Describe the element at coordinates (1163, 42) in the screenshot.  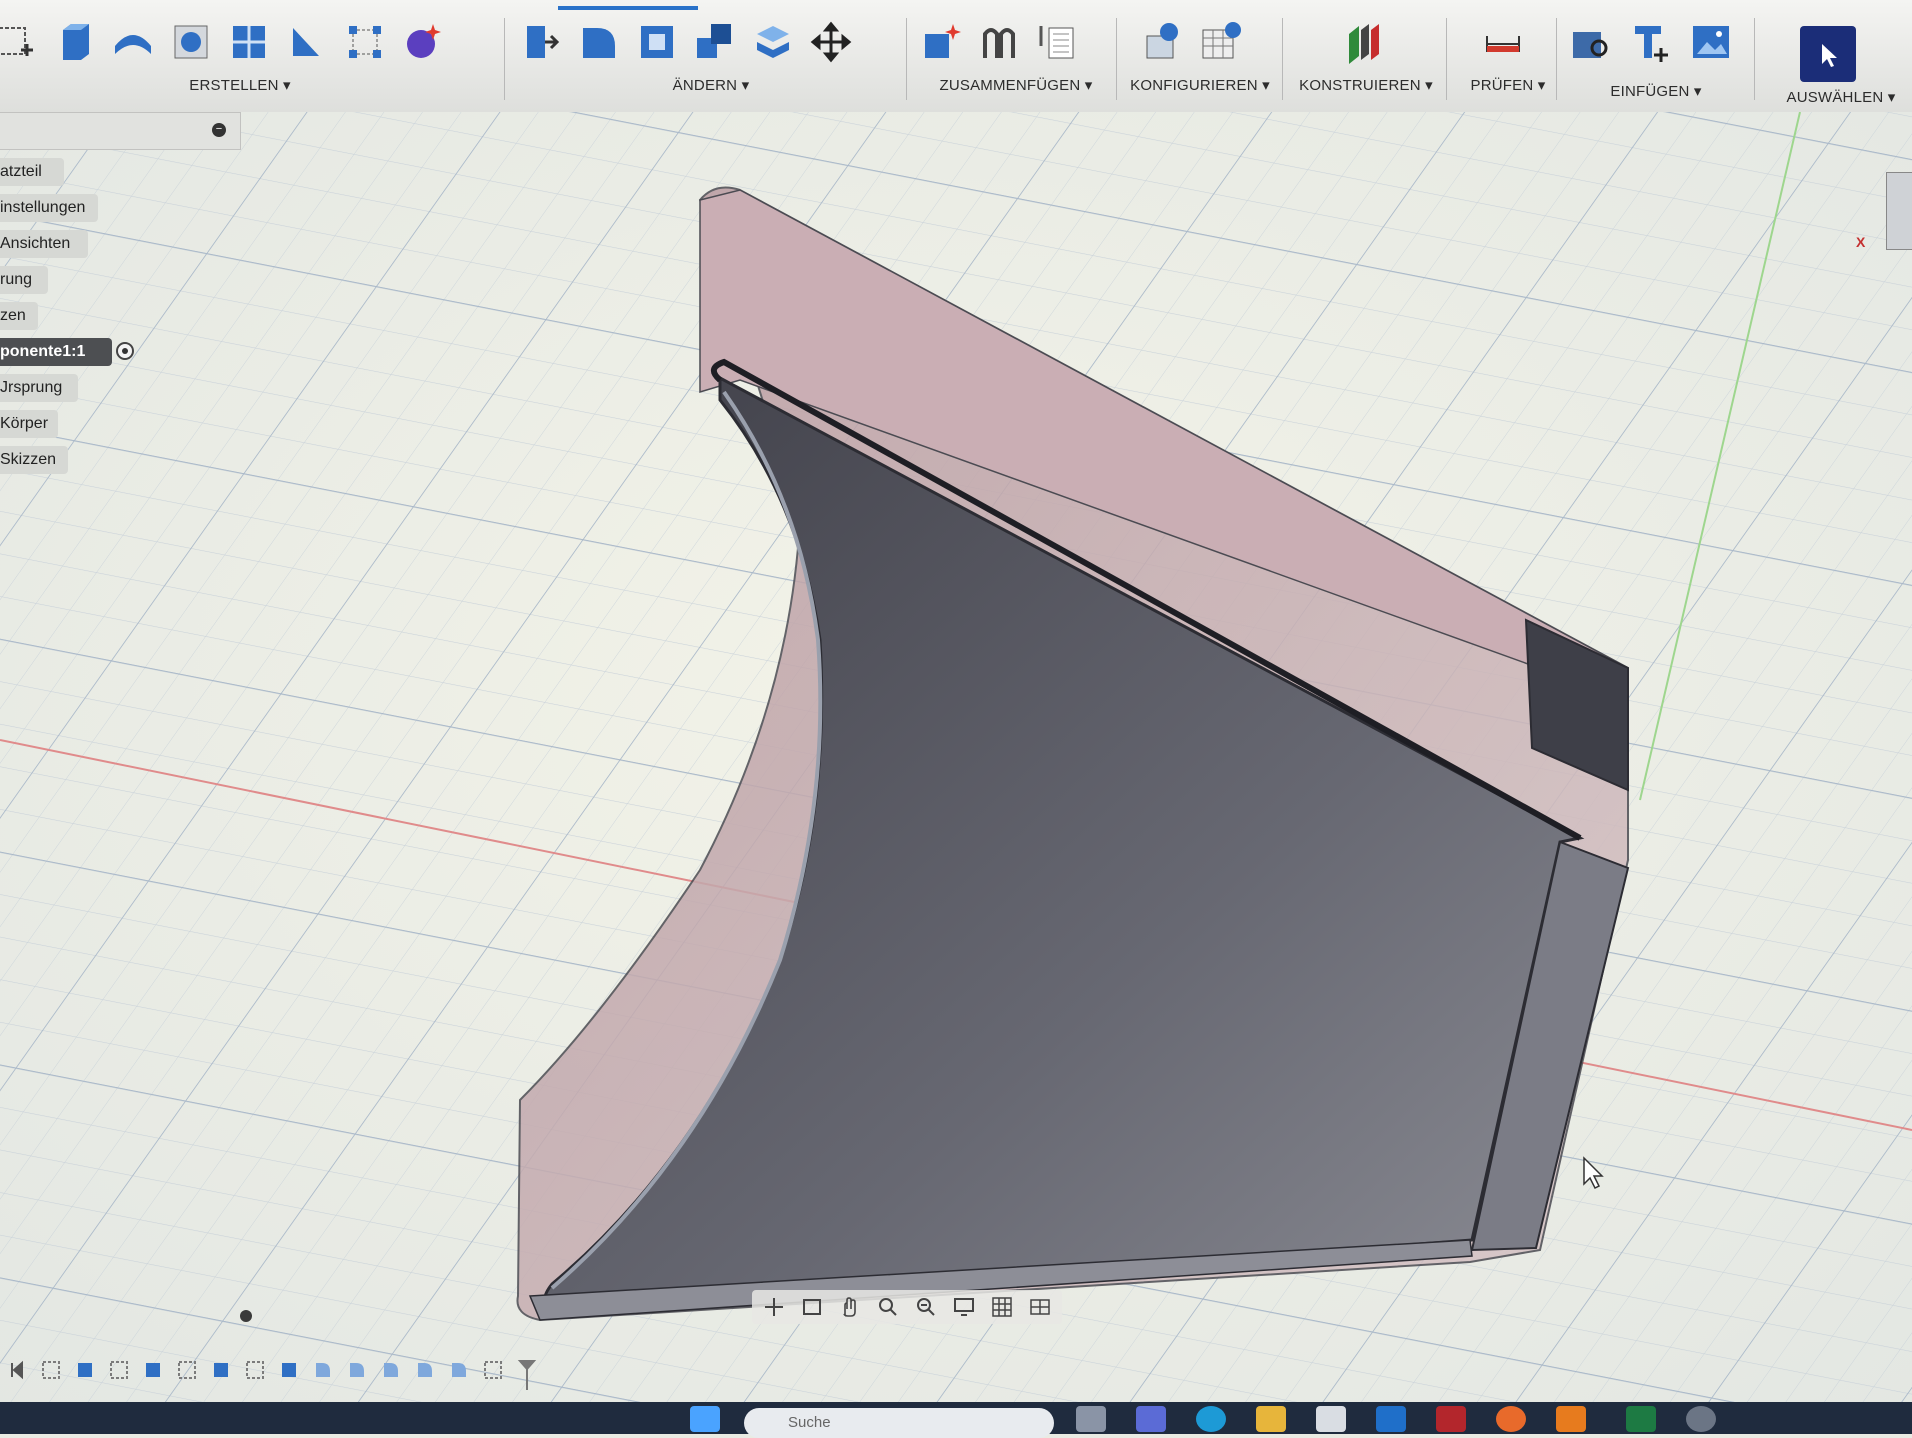
I see `configure-parameters-icon` at that location.